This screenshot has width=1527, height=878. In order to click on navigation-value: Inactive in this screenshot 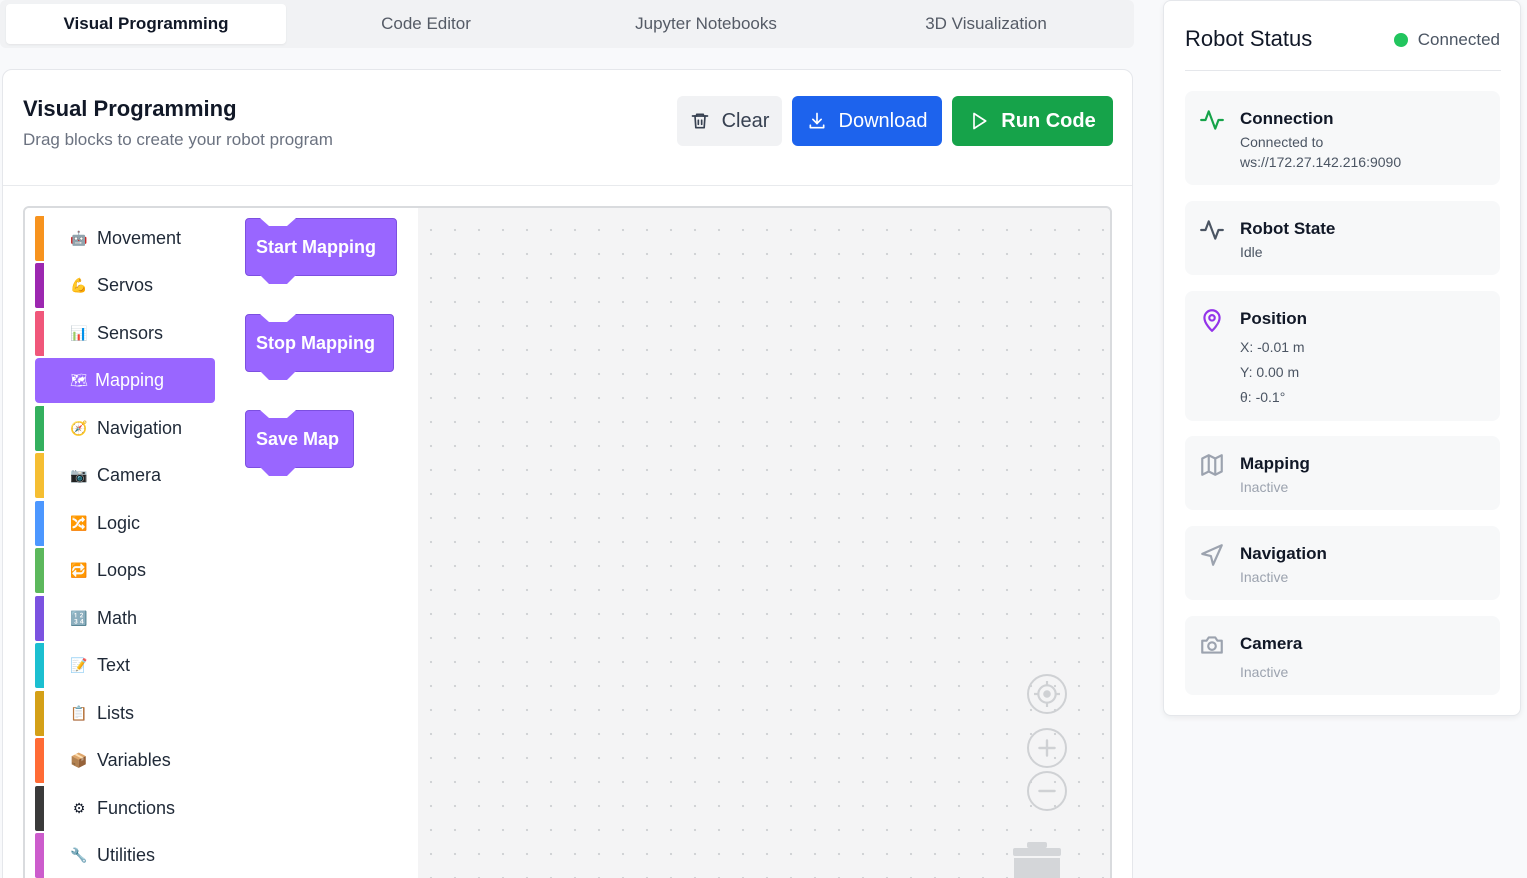, I will do `click(1264, 577)`.